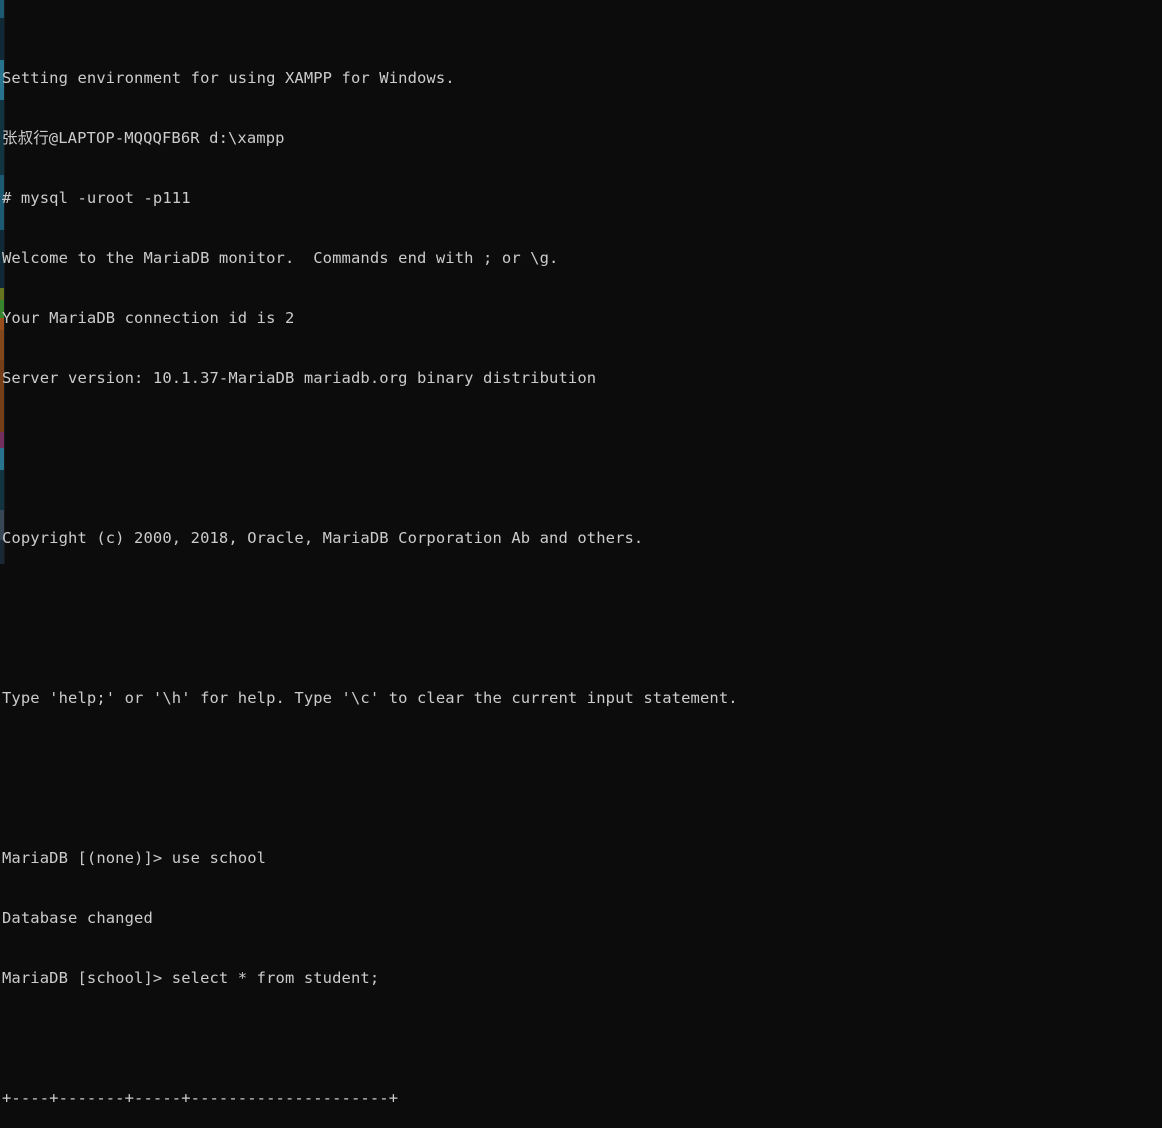  What do you see at coordinates (105, 198) in the screenshot?
I see `mysql-command-input: mysql -uroot -p111` at bounding box center [105, 198].